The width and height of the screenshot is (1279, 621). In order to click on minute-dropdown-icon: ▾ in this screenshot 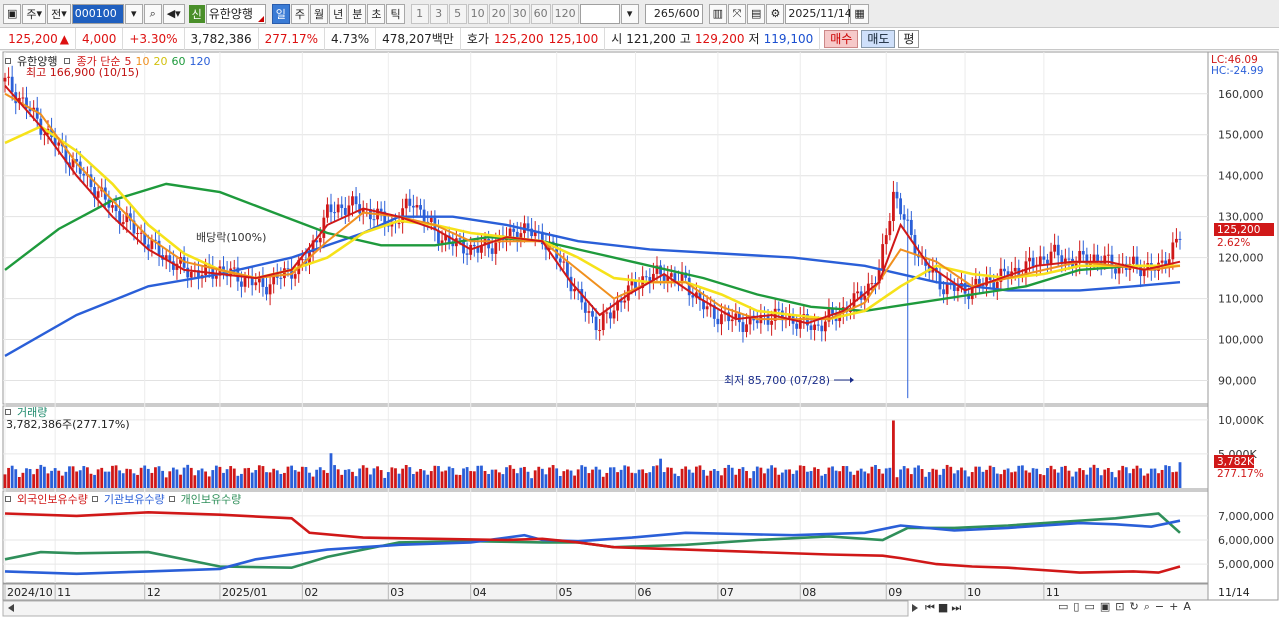, I will do `click(629, 13)`.